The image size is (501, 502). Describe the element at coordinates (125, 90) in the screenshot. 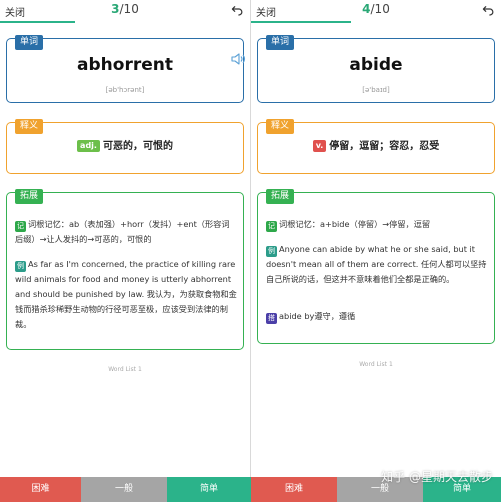

I see `phonetic: [əb'hɔrənt]` at that location.